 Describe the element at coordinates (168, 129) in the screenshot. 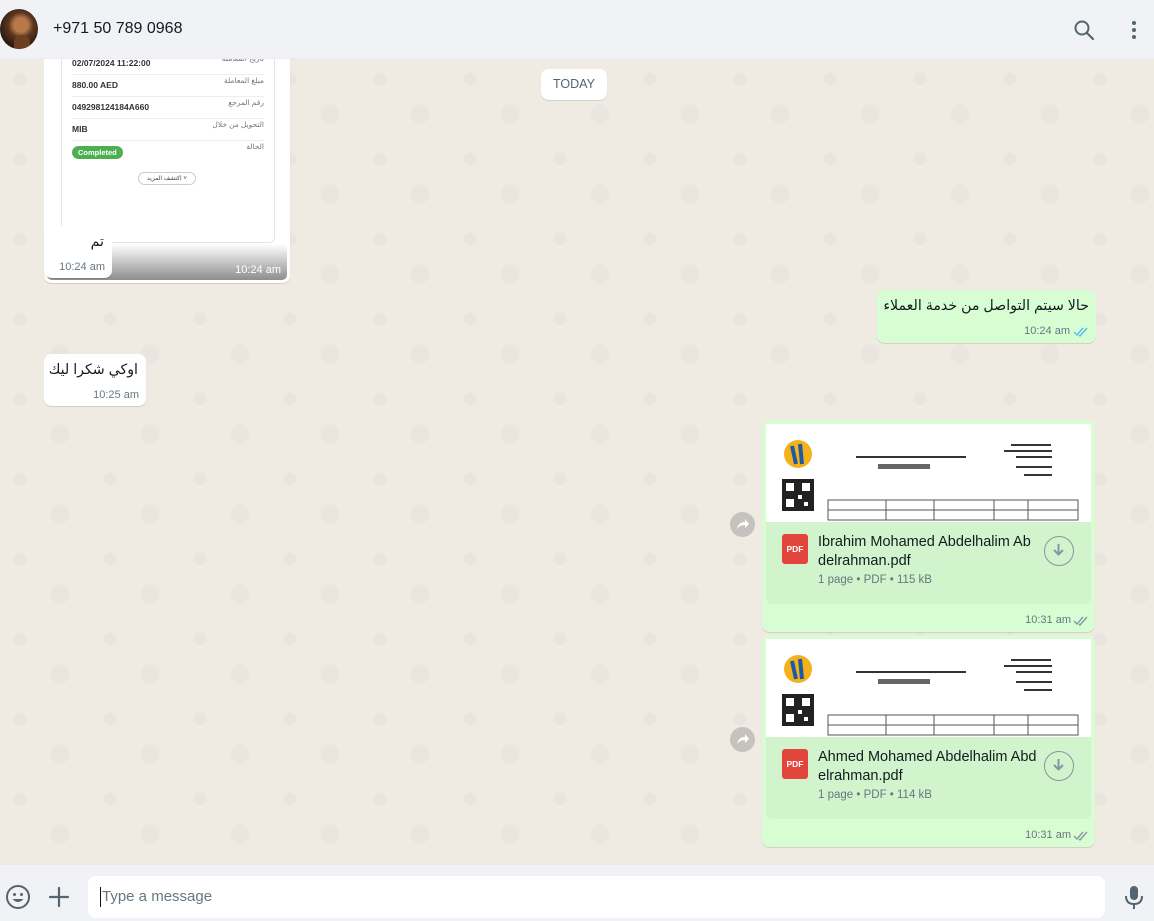

I see `receipt-row: MIB التحويل من خلال` at that location.